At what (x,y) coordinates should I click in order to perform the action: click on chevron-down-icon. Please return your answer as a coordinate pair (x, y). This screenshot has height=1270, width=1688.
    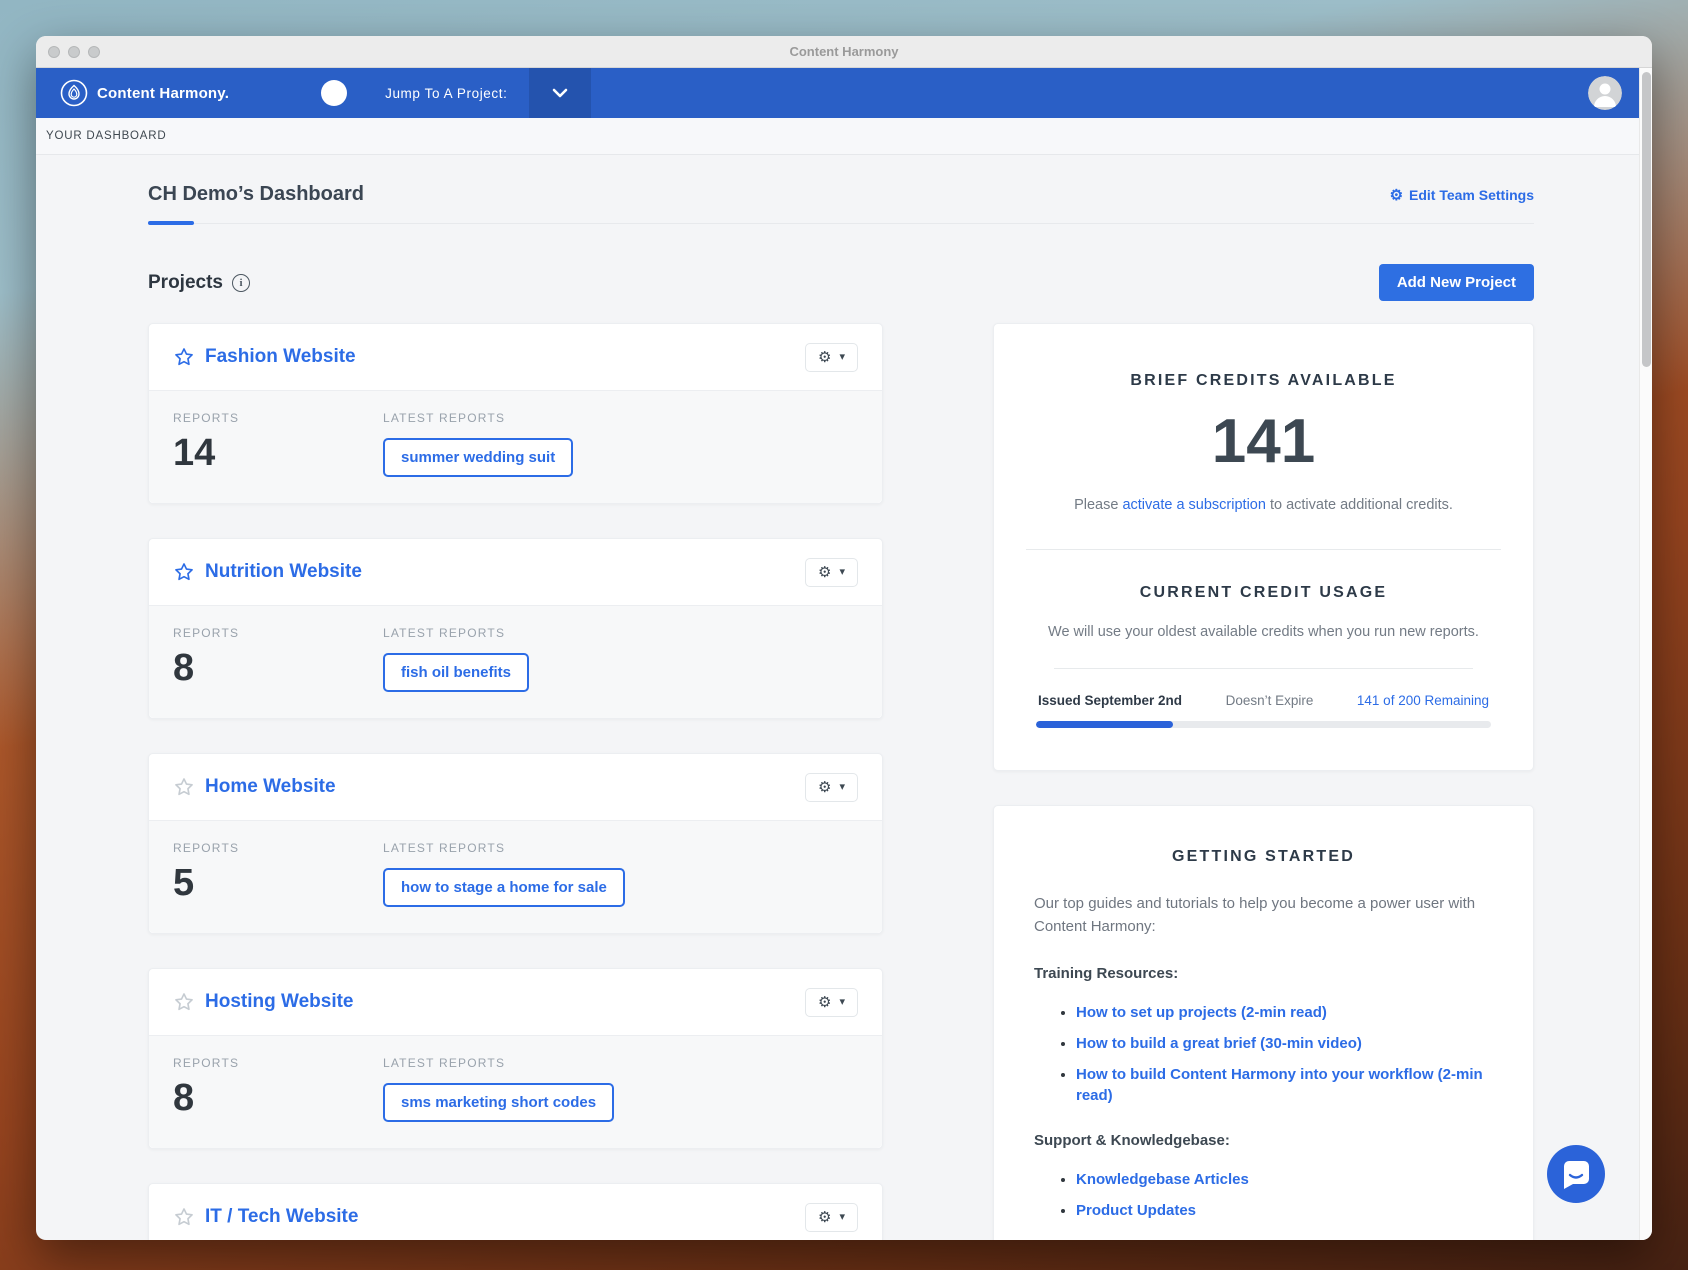
    Looking at the image, I should click on (560, 93).